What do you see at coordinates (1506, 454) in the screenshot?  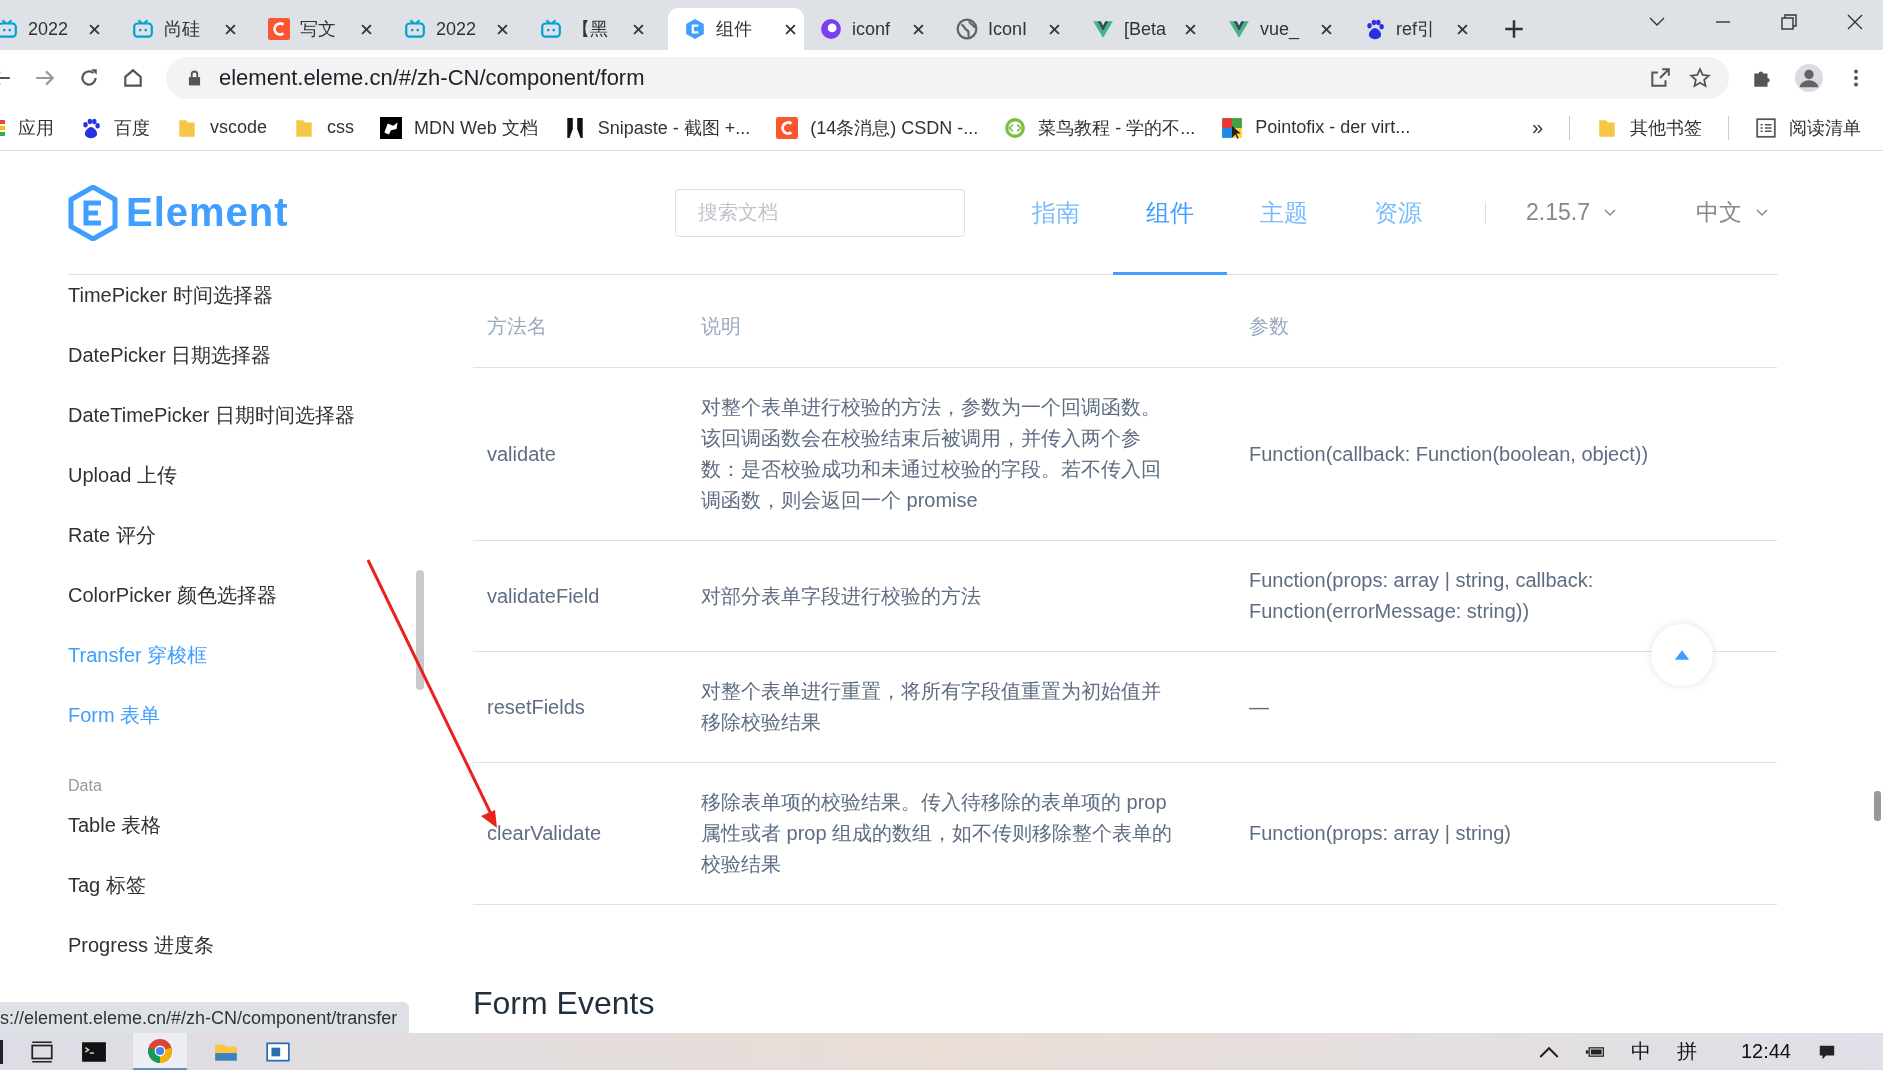 I see `table-cell: Function(callback: Function(boolean, object))` at bounding box center [1506, 454].